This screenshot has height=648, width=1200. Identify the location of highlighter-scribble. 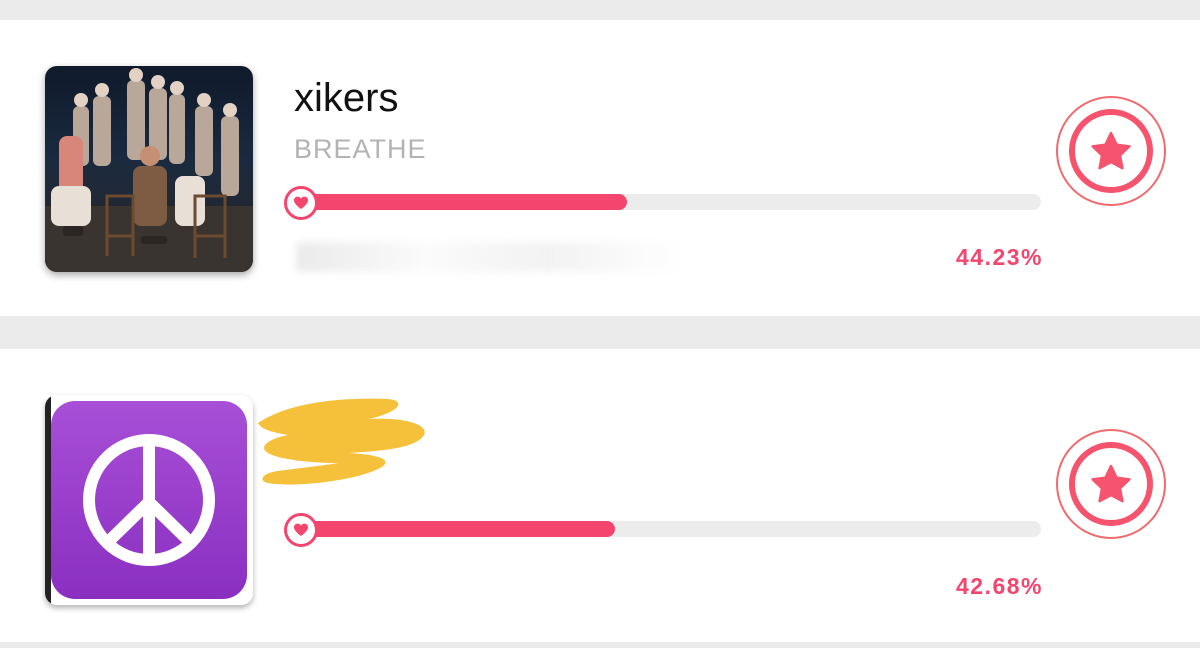
(341, 441).